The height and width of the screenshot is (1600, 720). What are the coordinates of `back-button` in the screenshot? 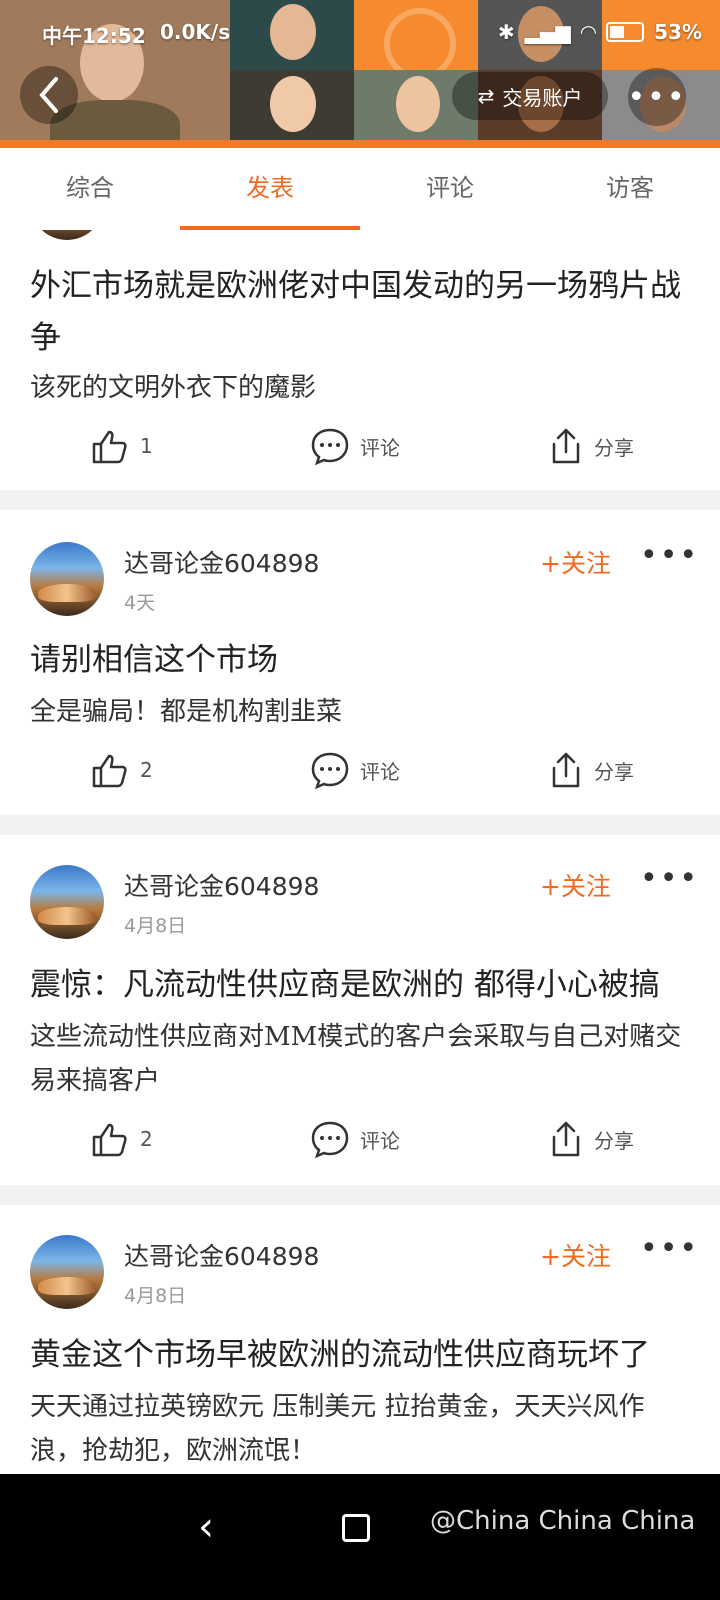 It's located at (49, 95).